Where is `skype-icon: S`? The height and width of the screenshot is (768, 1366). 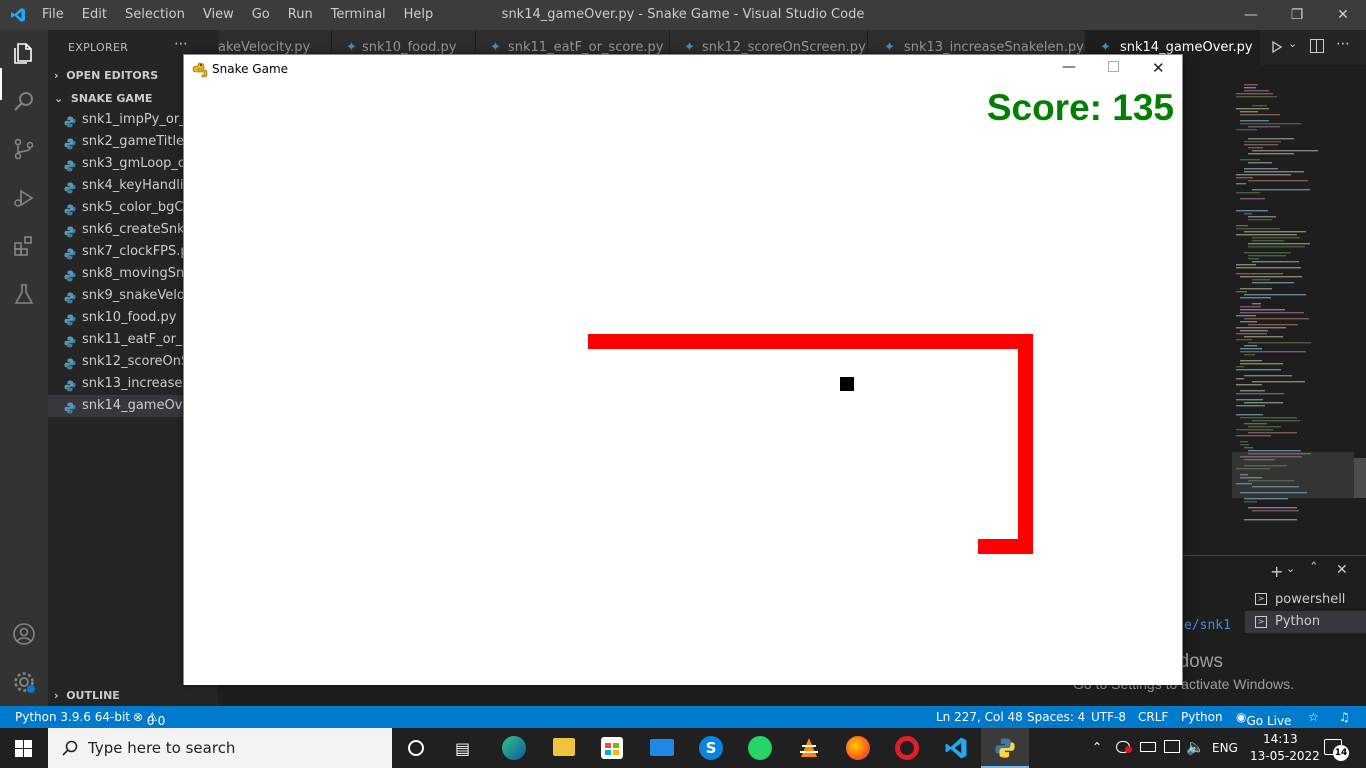
skype-icon: S is located at coordinates (711, 748).